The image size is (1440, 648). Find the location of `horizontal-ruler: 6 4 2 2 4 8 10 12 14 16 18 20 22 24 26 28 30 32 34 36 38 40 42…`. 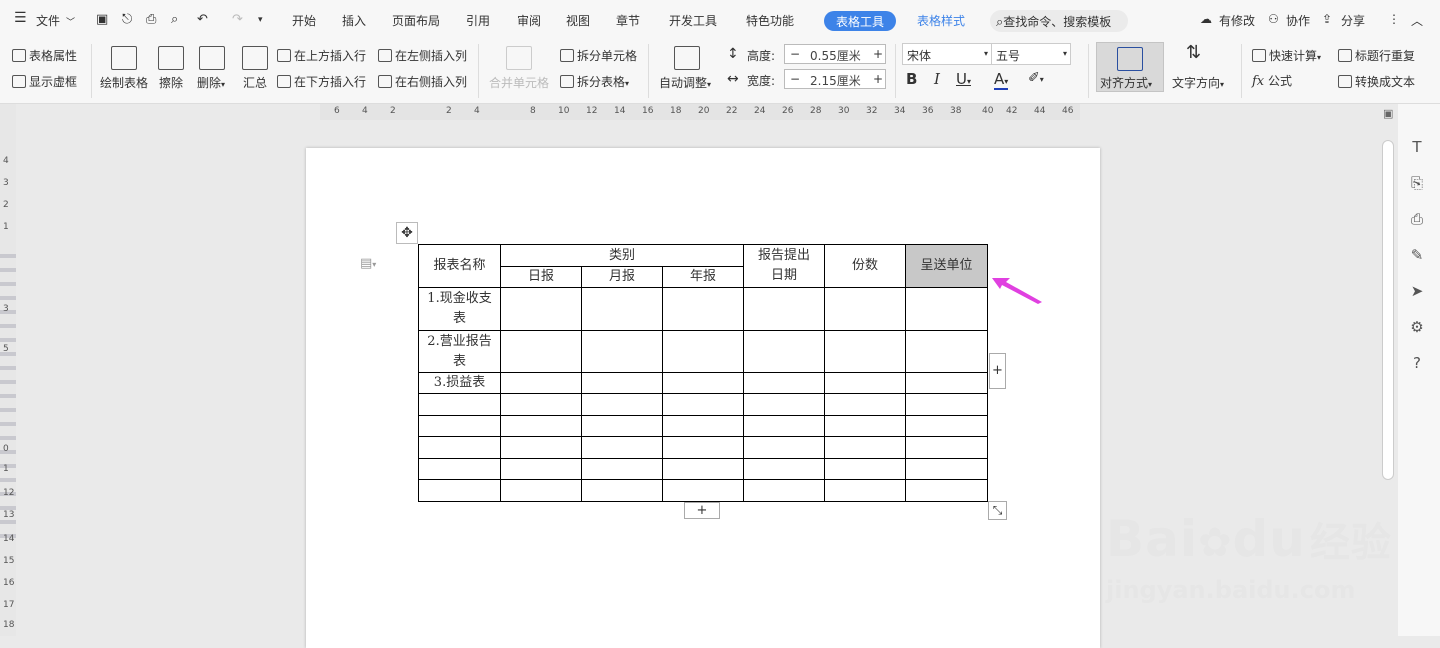

horizontal-ruler: 6 4 2 2 4 8 10 12 14 16 18 20 22 24 26 28 30 32 34 36 38 40 42… is located at coordinates (700, 112).